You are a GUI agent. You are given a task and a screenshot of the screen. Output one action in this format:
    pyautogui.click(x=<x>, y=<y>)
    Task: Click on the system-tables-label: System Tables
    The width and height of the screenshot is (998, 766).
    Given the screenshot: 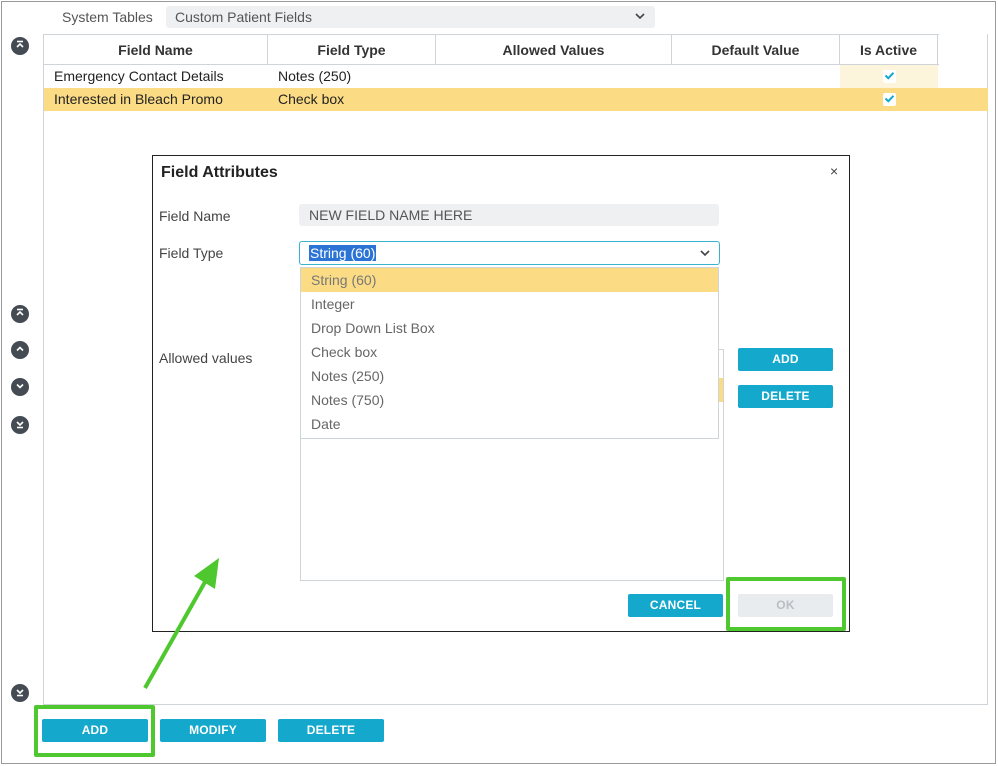 What is the action you would take?
    pyautogui.click(x=107, y=17)
    